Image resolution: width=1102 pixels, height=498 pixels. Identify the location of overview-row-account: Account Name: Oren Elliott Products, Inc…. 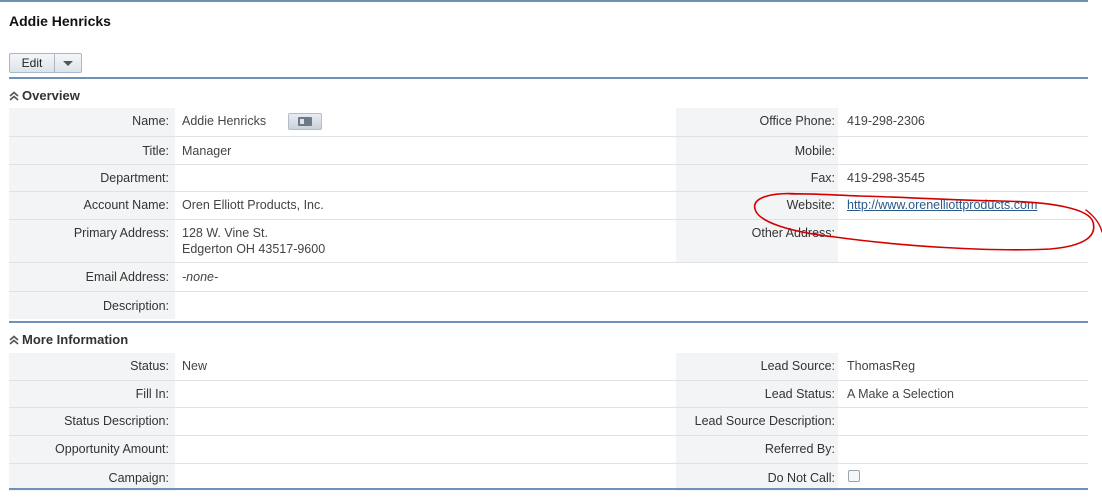
(548, 206).